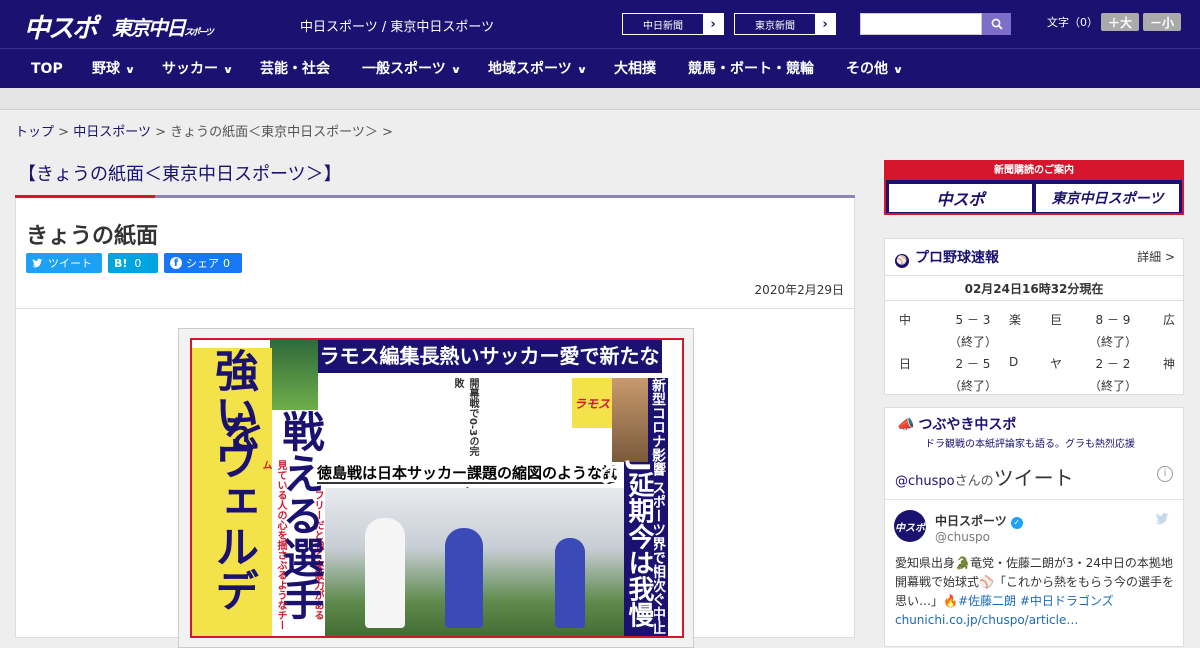 Image resolution: width=1200 pixels, height=648 pixels. I want to click on font-size-label: 文字（0）, so click(1072, 22).